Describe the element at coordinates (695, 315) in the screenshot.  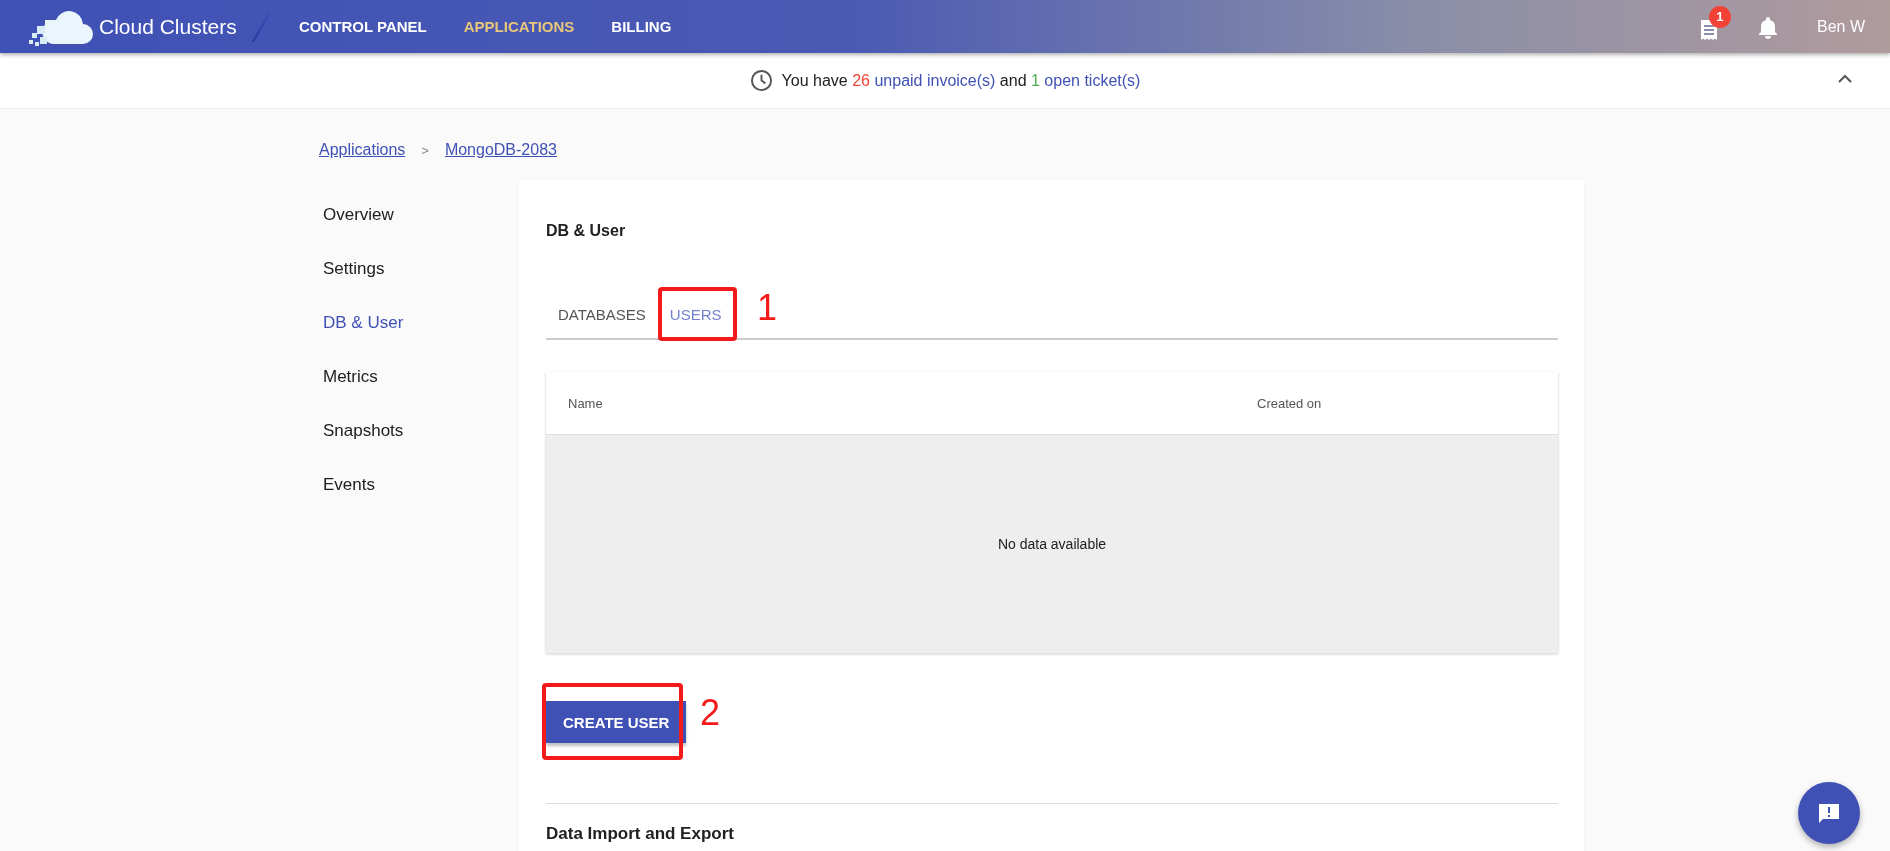
I see `tab: USERS` at that location.